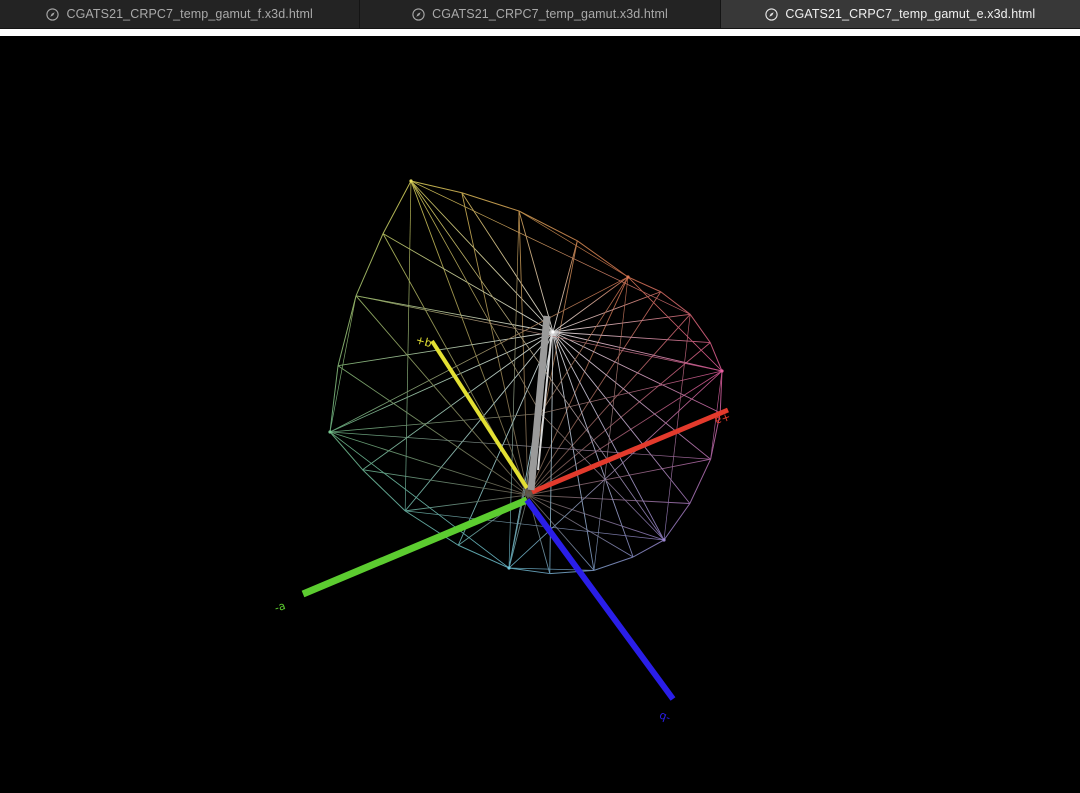 The height and width of the screenshot is (793, 1080). Describe the element at coordinates (540, 32) in the screenshot. I see `toolbar-separator` at that location.